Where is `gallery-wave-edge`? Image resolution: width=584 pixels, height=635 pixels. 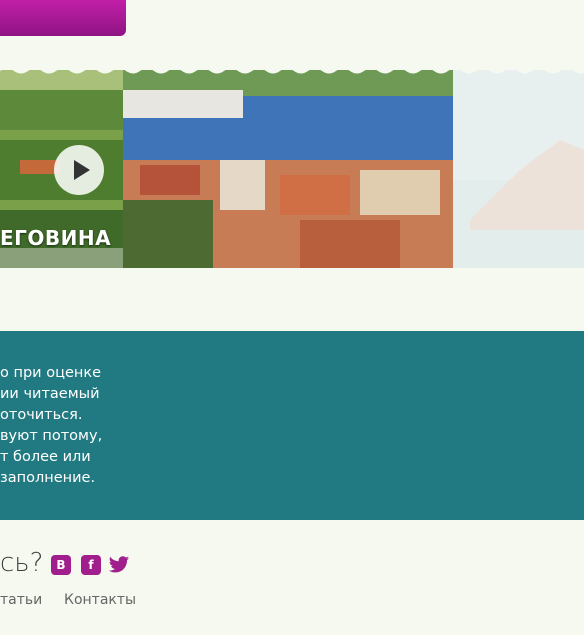
gallery-wave-edge is located at coordinates (292, 70).